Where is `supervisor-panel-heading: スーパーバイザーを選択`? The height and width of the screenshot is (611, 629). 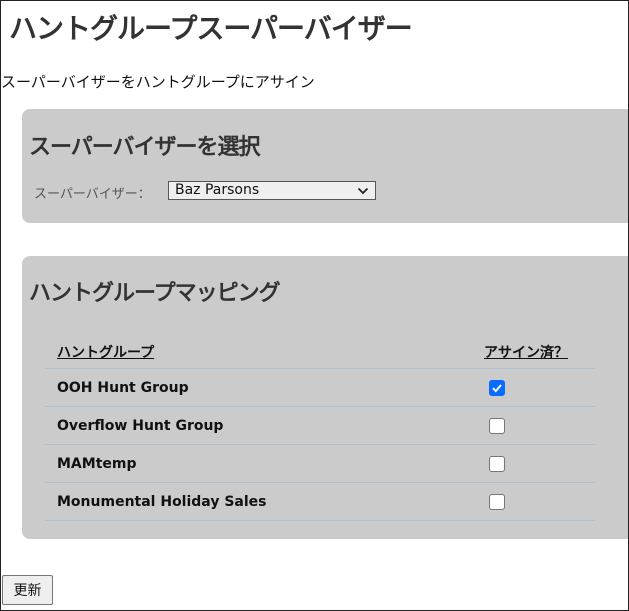 supervisor-panel-heading: スーパーバイザーを選択 is located at coordinates (145, 147).